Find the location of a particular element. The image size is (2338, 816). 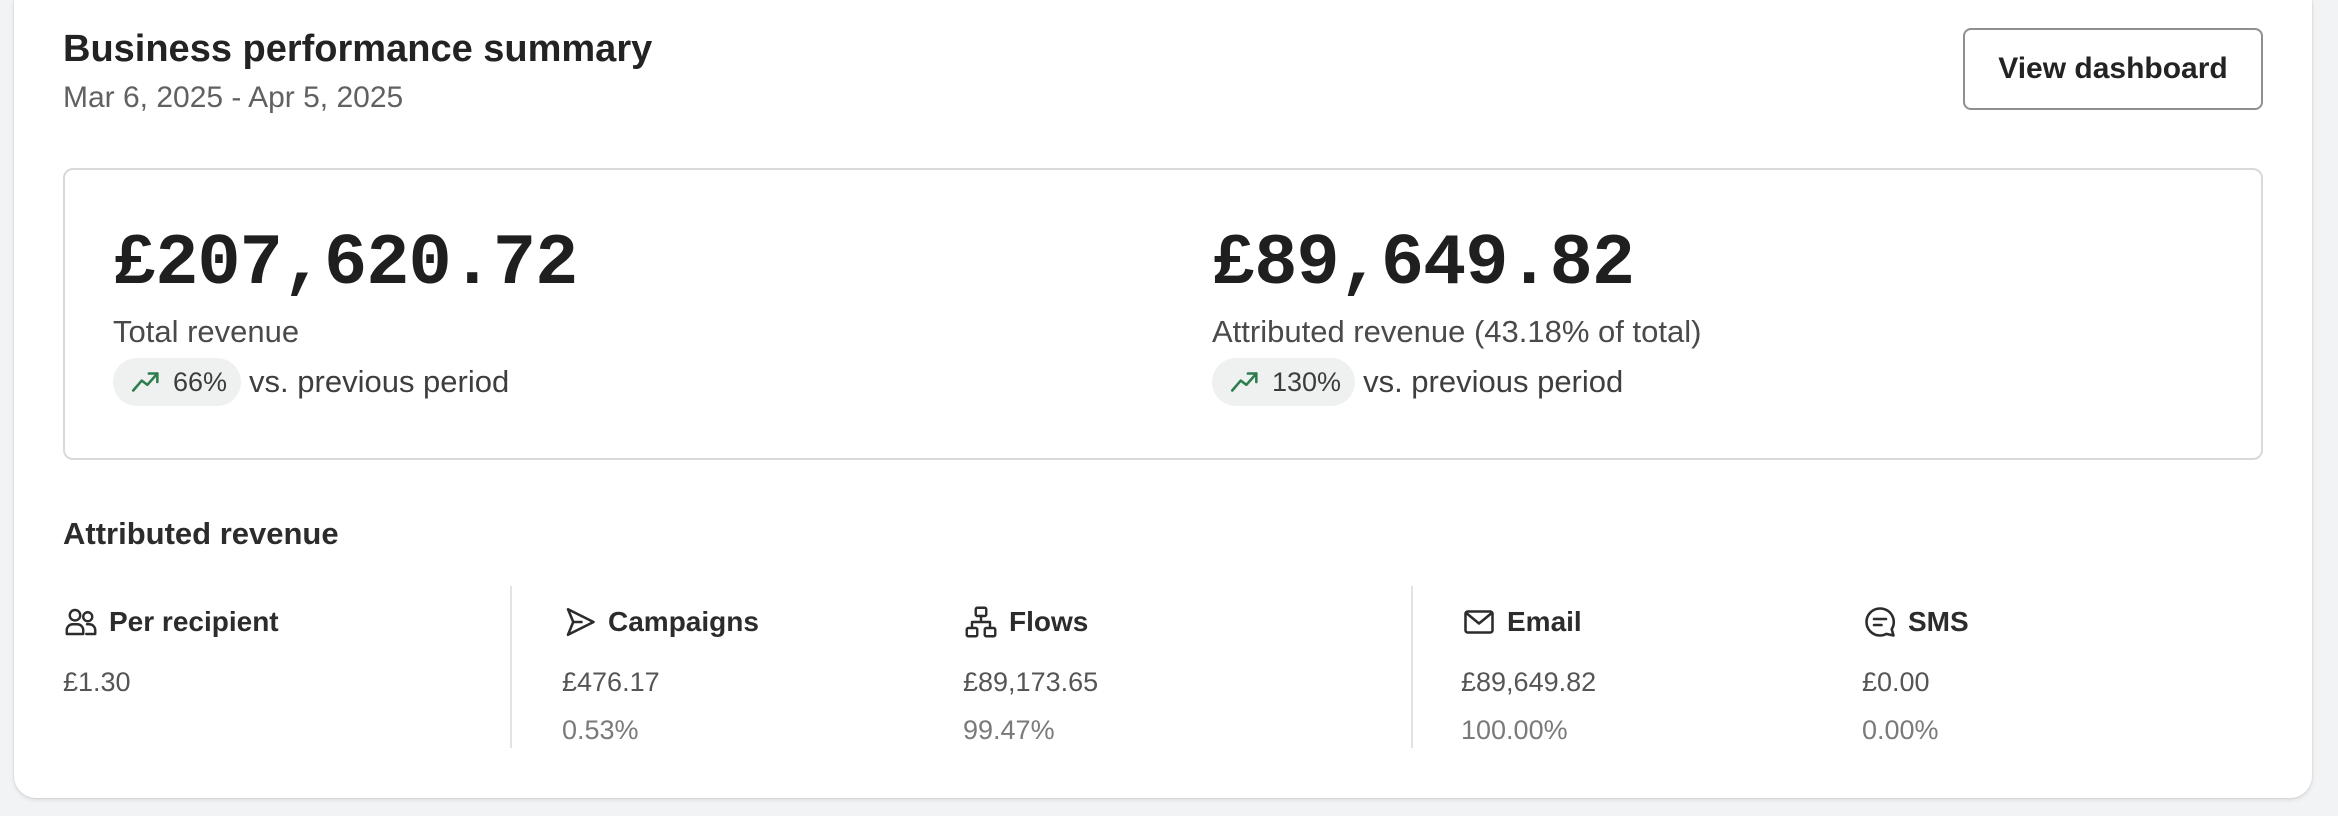

column-value: £0.00 is located at coordinates (1896, 682).